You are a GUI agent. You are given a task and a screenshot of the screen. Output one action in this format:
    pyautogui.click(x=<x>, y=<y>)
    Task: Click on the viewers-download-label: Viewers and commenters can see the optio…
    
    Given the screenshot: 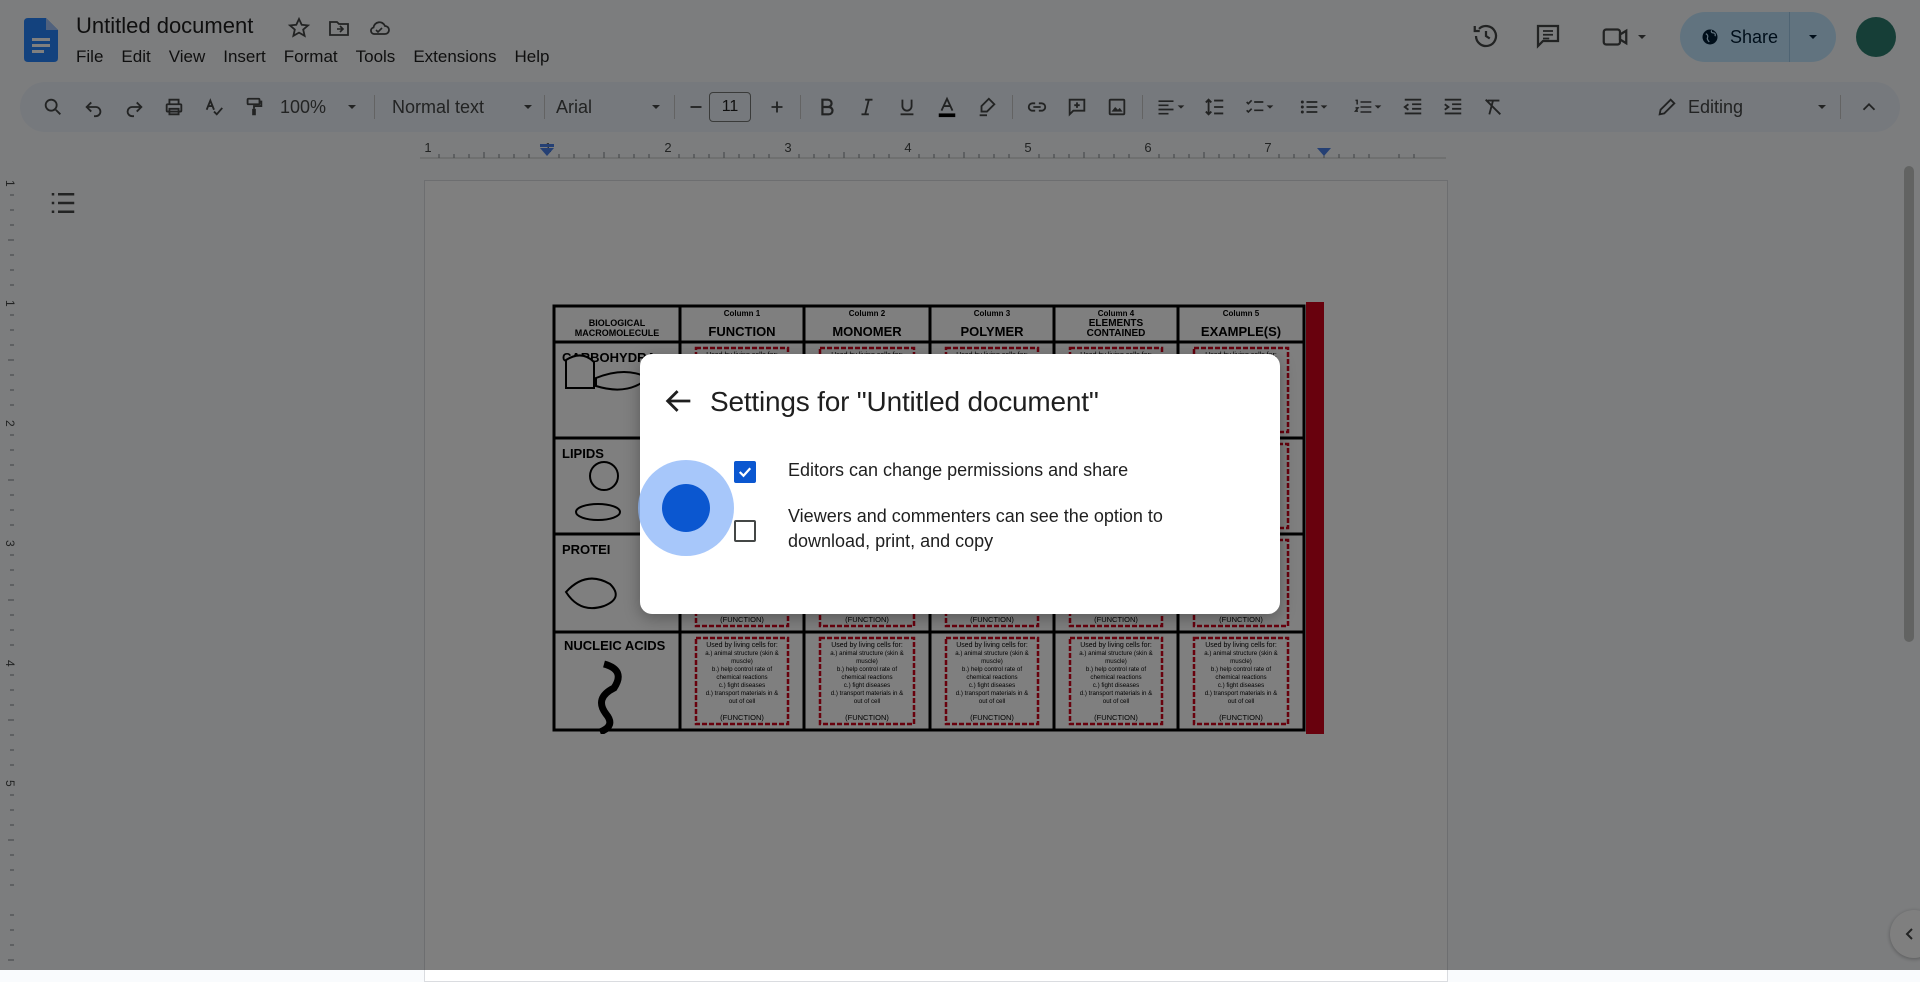 What is the action you would take?
    pyautogui.click(x=998, y=529)
    